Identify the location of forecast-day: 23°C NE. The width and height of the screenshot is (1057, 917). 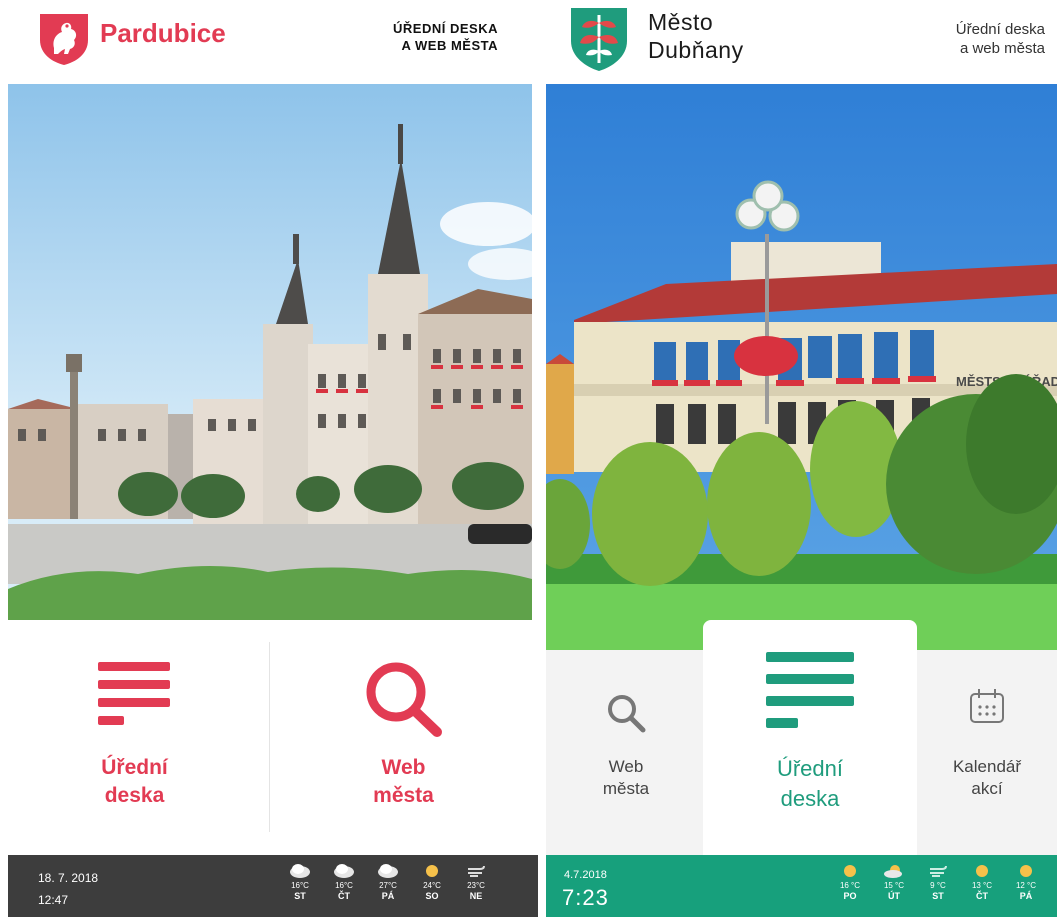
(476, 882).